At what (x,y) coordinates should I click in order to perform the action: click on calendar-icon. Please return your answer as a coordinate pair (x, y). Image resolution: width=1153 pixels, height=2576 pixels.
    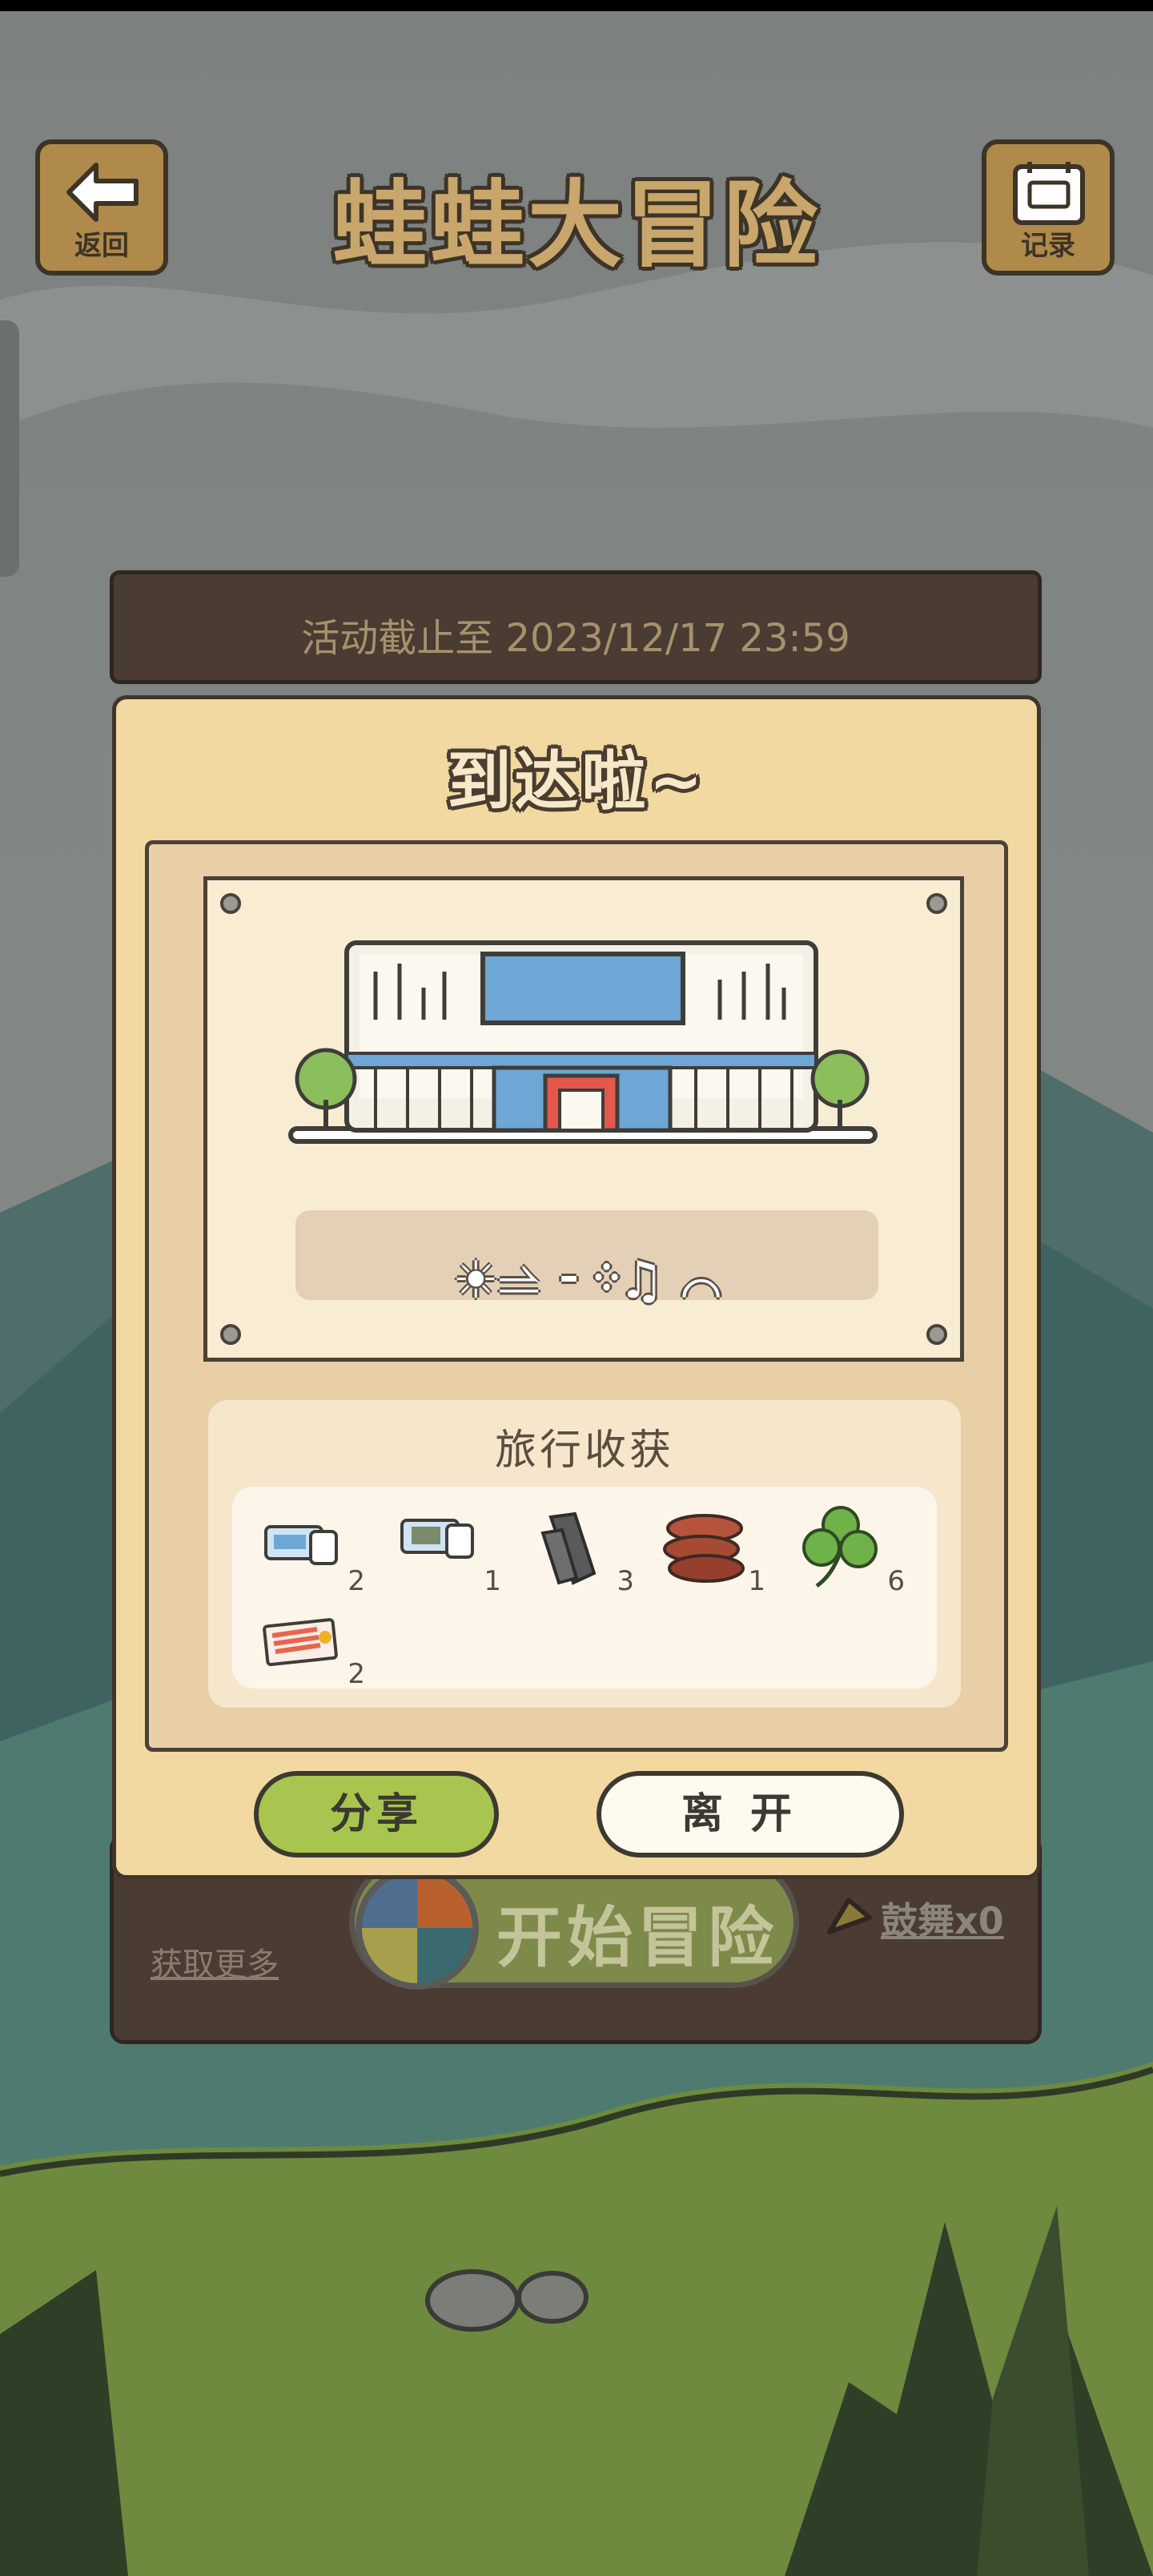
    Looking at the image, I should click on (1049, 193).